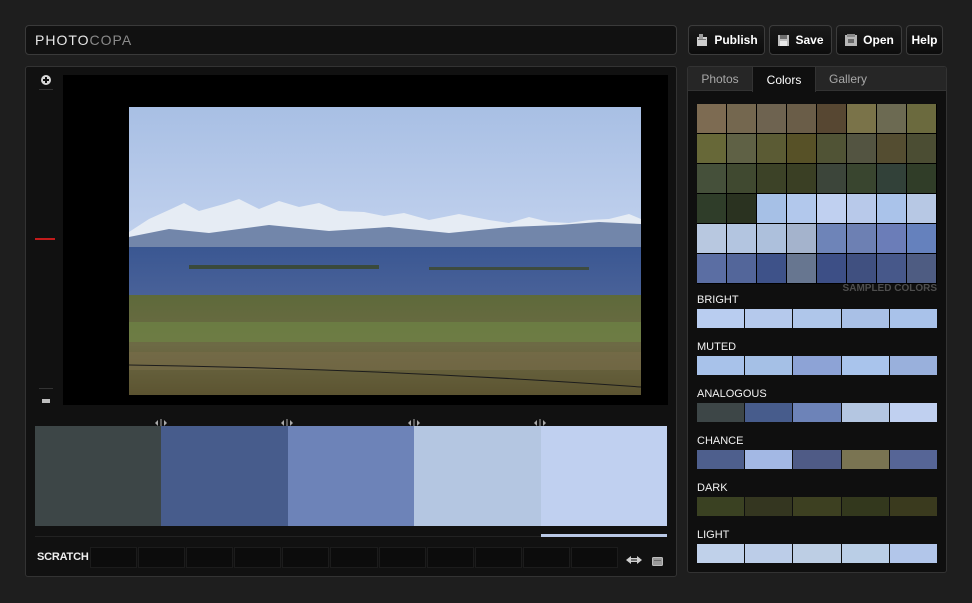 Image resolution: width=972 pixels, height=603 pixels. Describe the element at coordinates (924, 40) in the screenshot. I see `help-button: Help` at that location.